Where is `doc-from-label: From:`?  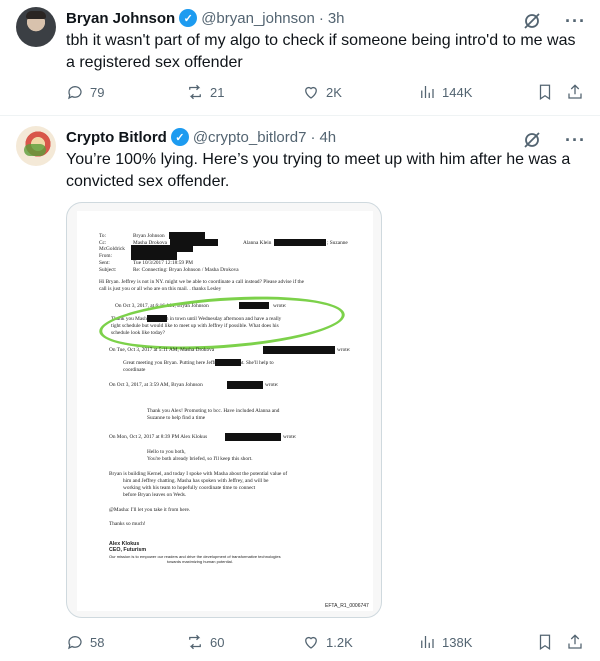 doc-from-label: From: is located at coordinates (105, 256).